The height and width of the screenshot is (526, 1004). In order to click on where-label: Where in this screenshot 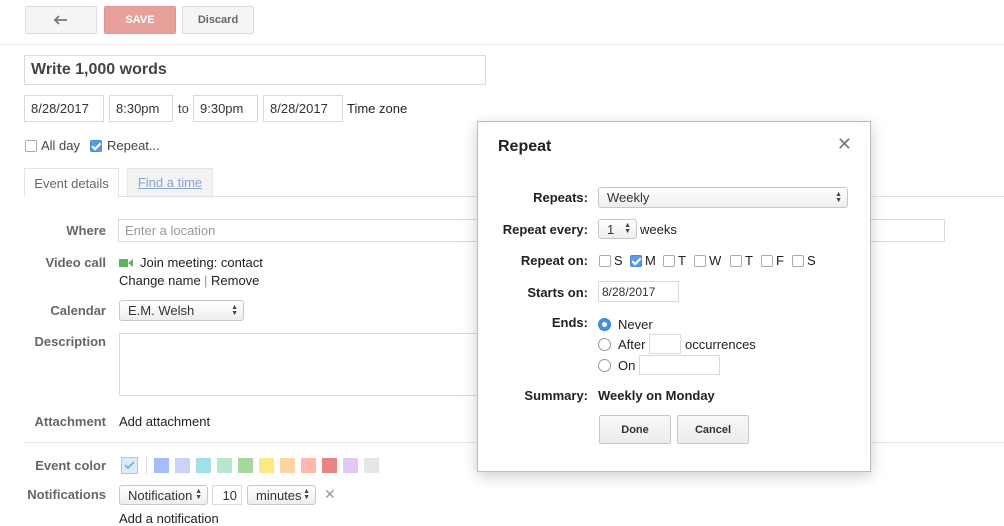, I will do `click(86, 230)`.